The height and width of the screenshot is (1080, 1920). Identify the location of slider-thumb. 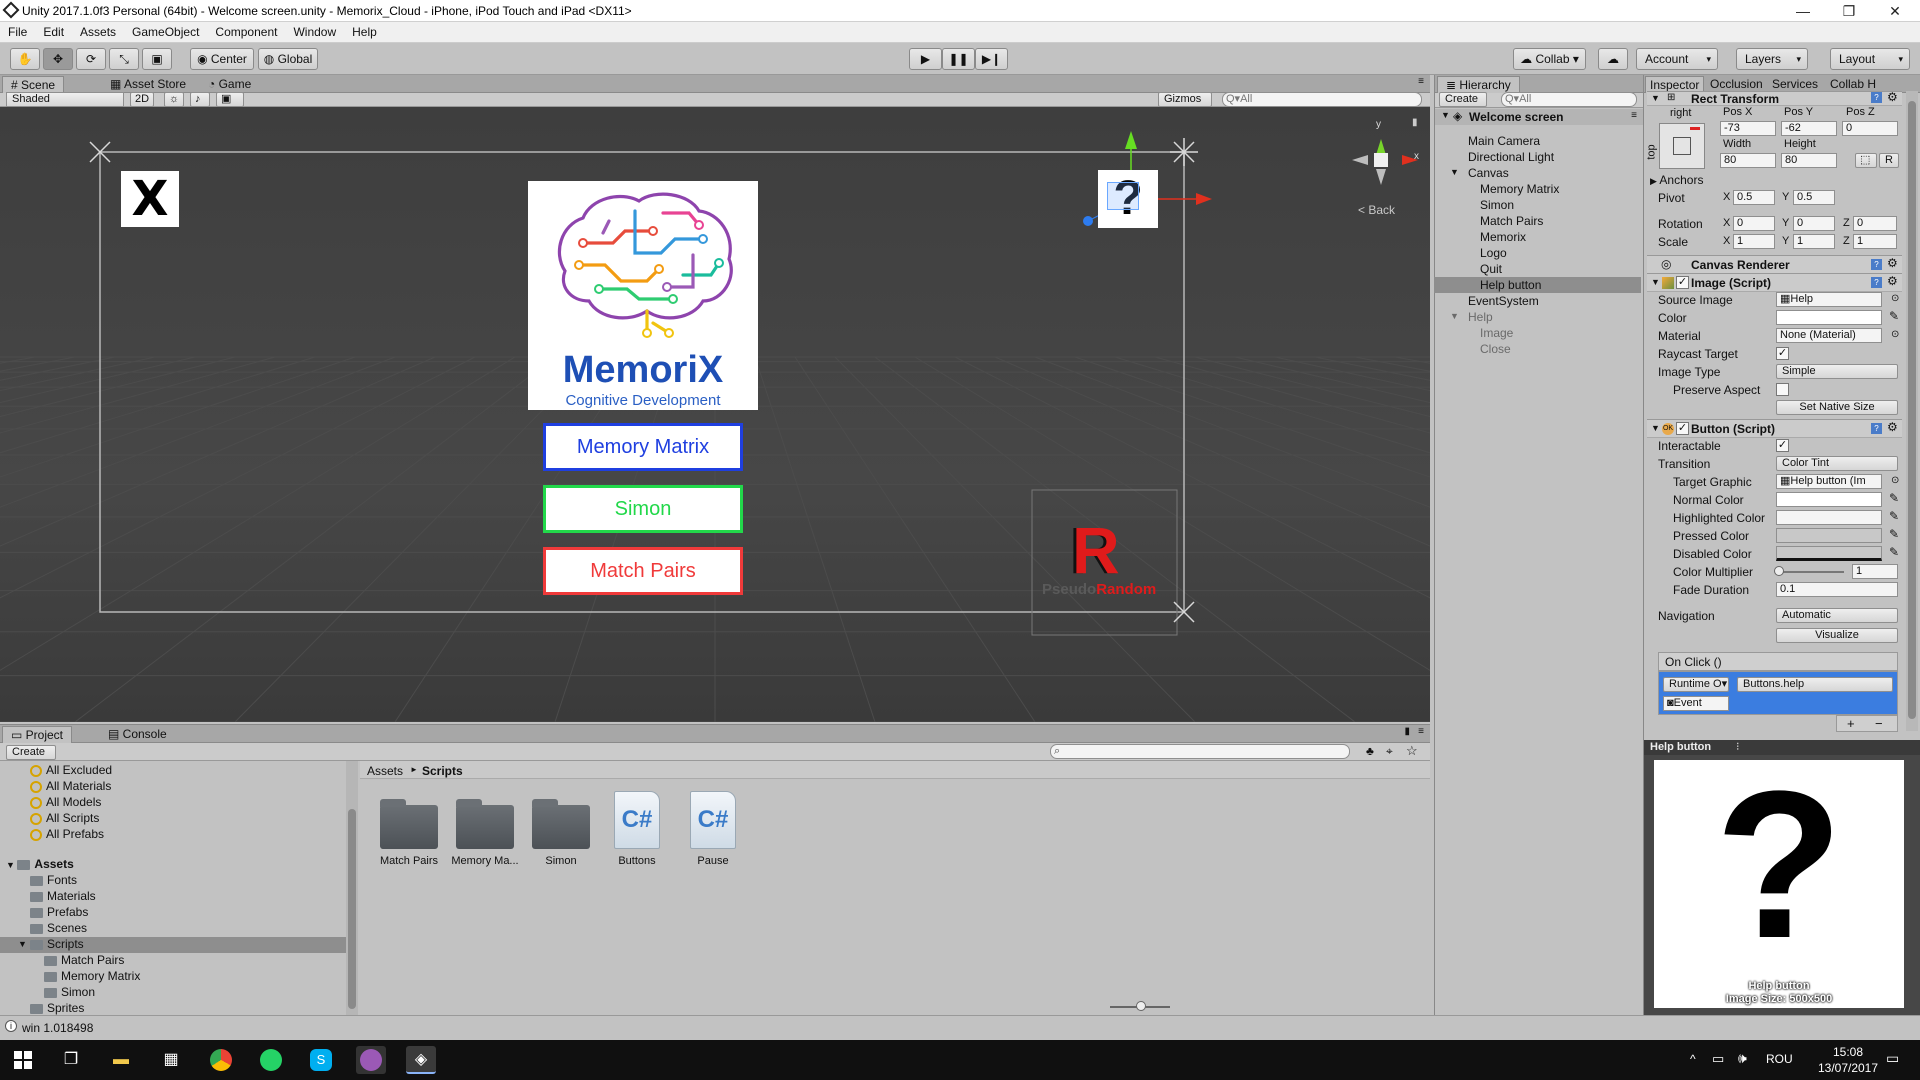
(1779, 571).